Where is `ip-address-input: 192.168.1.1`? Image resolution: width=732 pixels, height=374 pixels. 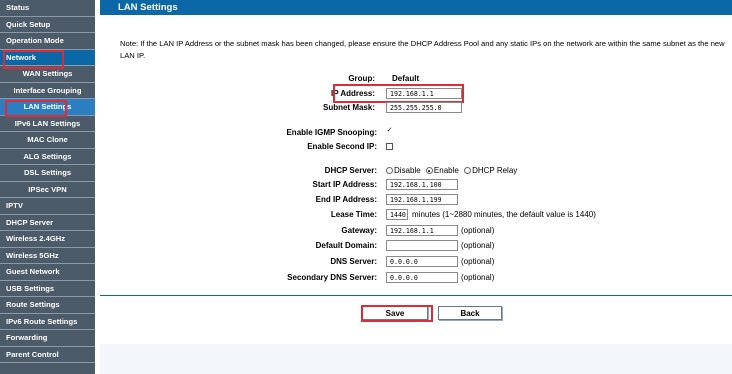
ip-address-input: 192.168.1.1 is located at coordinates (424, 93).